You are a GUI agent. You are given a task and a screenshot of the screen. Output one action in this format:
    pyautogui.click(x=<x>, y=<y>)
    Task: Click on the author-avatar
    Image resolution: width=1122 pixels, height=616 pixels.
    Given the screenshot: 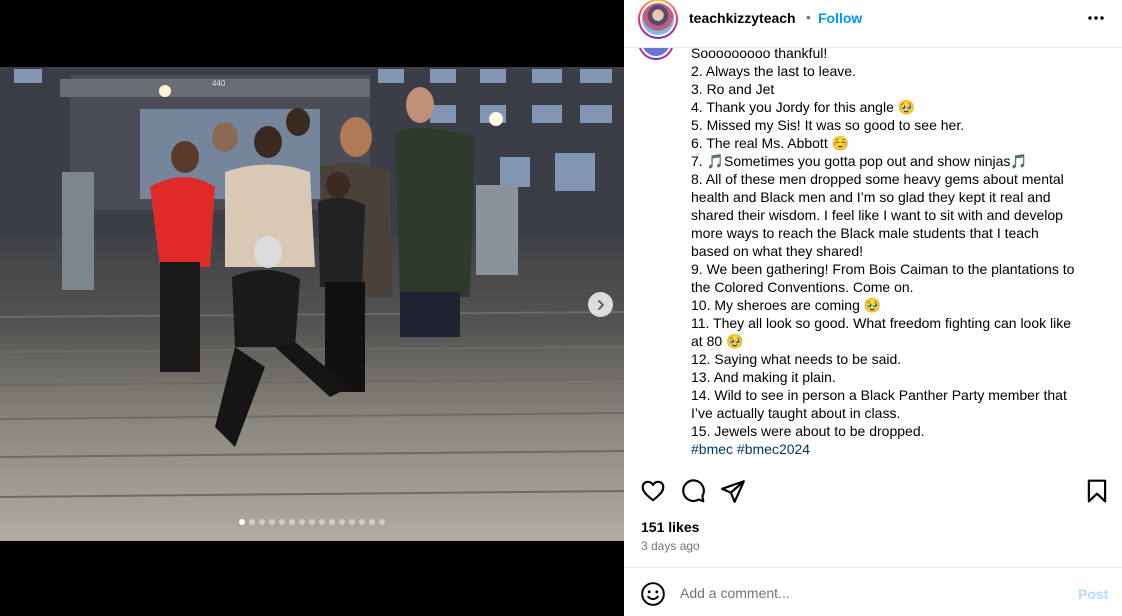 What is the action you would take?
    pyautogui.click(x=658, y=19)
    